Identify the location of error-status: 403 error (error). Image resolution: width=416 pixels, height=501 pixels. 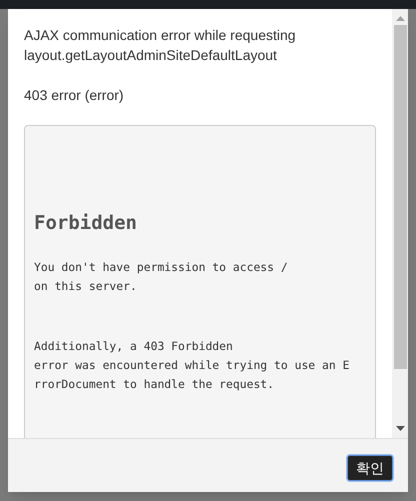
(74, 95).